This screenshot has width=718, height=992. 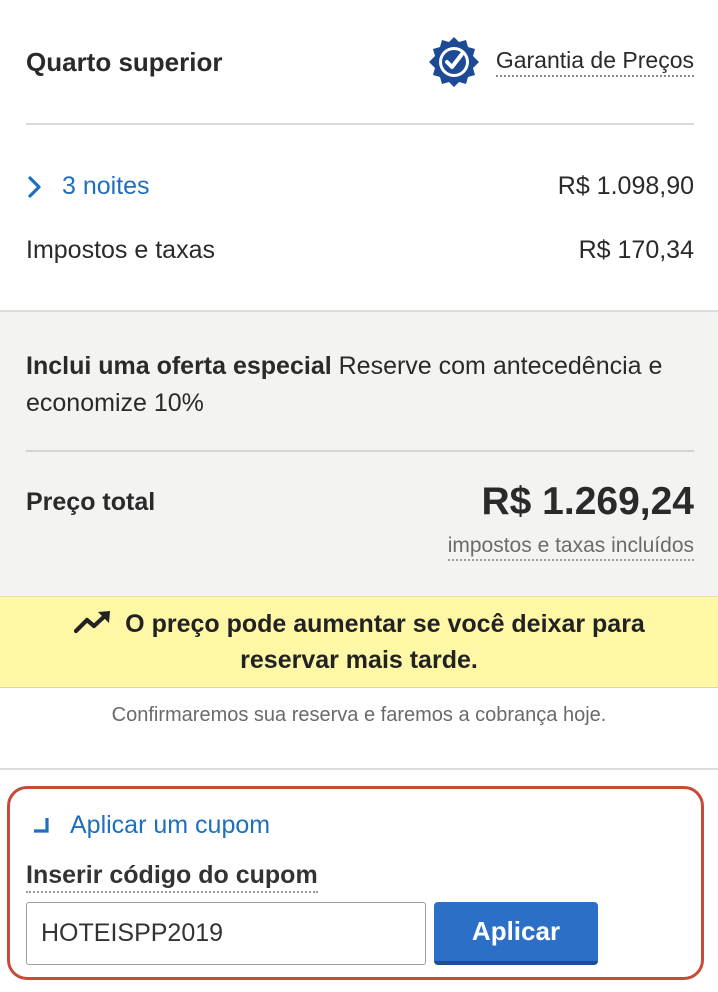 What do you see at coordinates (92, 622) in the screenshot?
I see `trending-up-icon` at bounding box center [92, 622].